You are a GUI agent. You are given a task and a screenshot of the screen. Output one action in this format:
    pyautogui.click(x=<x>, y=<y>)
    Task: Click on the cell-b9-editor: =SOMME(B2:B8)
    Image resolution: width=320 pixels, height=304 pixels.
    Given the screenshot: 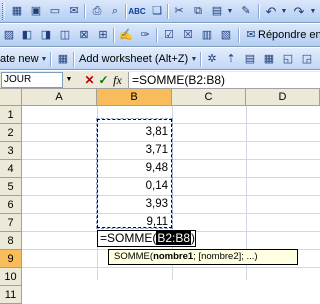 What is the action you would take?
    pyautogui.click(x=146, y=238)
    